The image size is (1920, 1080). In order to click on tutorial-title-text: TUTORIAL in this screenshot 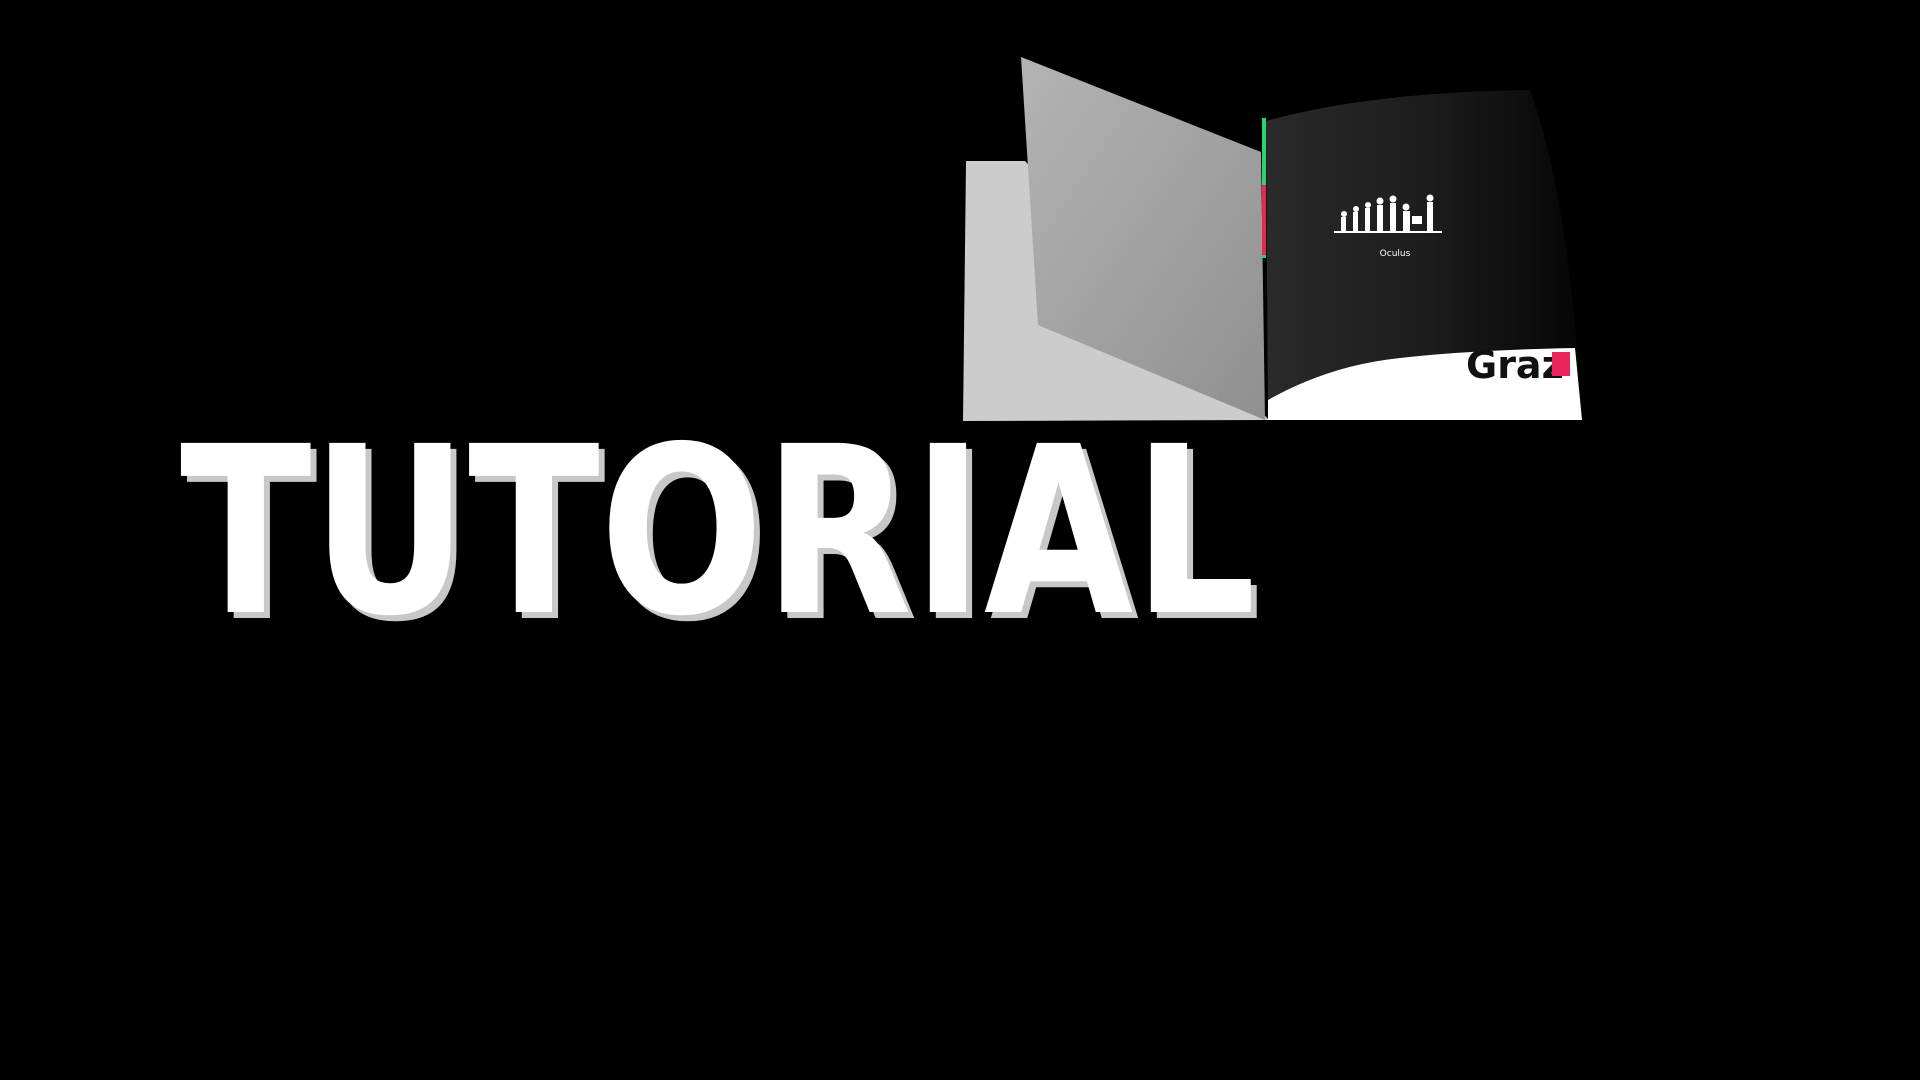, I will do `click(718, 532)`.